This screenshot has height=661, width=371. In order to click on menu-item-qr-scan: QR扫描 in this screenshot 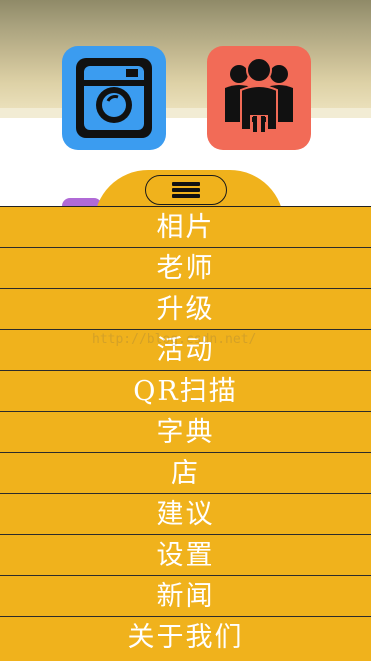, I will do `click(185, 391)`.